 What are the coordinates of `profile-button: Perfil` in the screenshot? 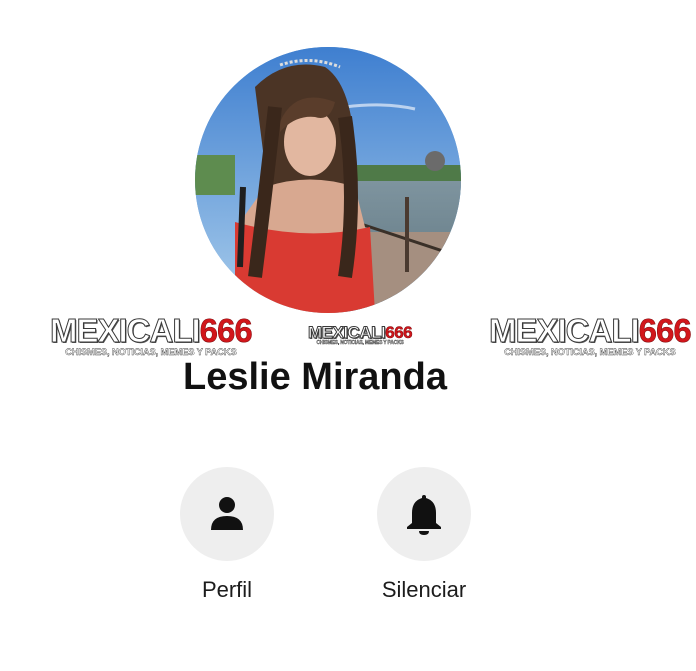 It's located at (227, 535).